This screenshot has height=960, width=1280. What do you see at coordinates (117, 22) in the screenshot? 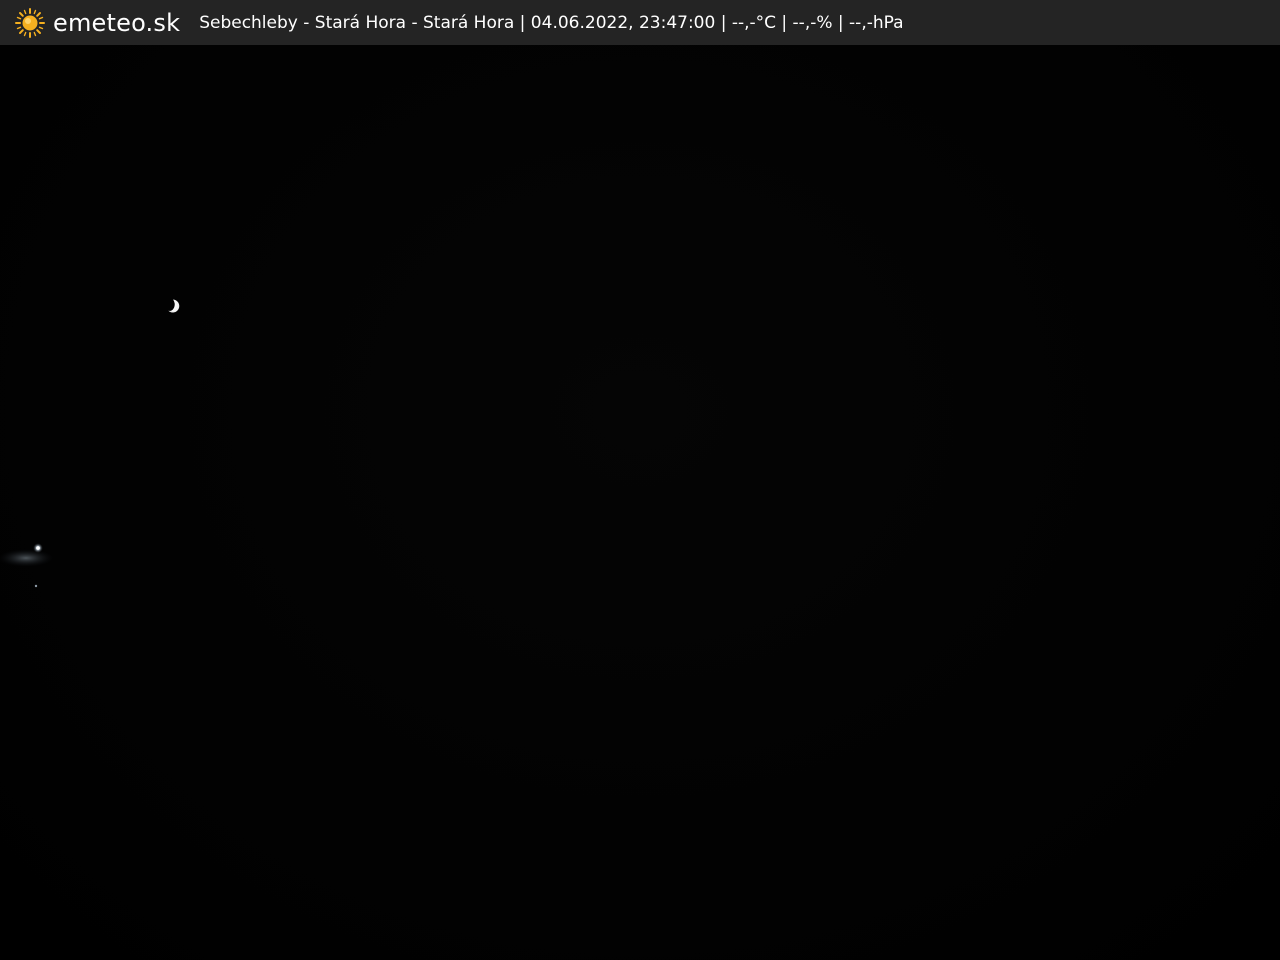
I see `brand-name: emeteo.sk` at bounding box center [117, 22].